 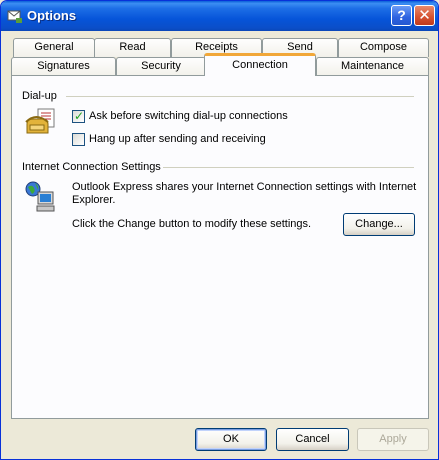 I want to click on dialup-divider, so click(x=240, y=96).